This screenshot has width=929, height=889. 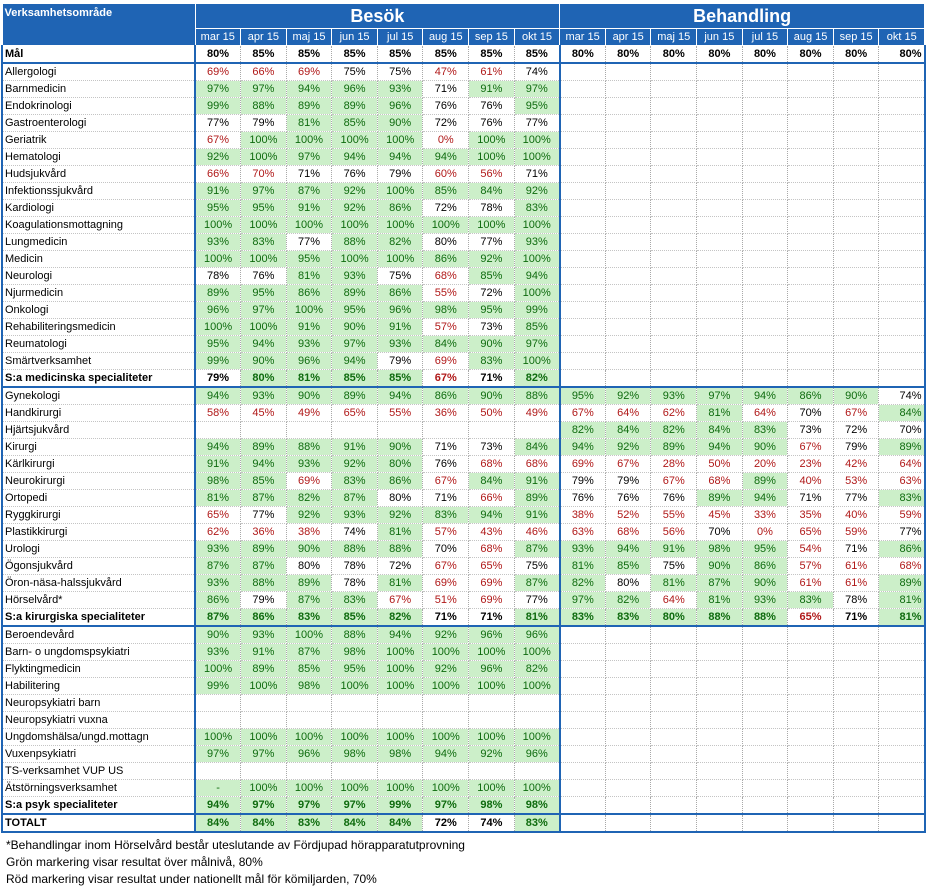 What do you see at coordinates (537, 72) in the screenshot?
I see `besok-value-cell: 74%` at bounding box center [537, 72].